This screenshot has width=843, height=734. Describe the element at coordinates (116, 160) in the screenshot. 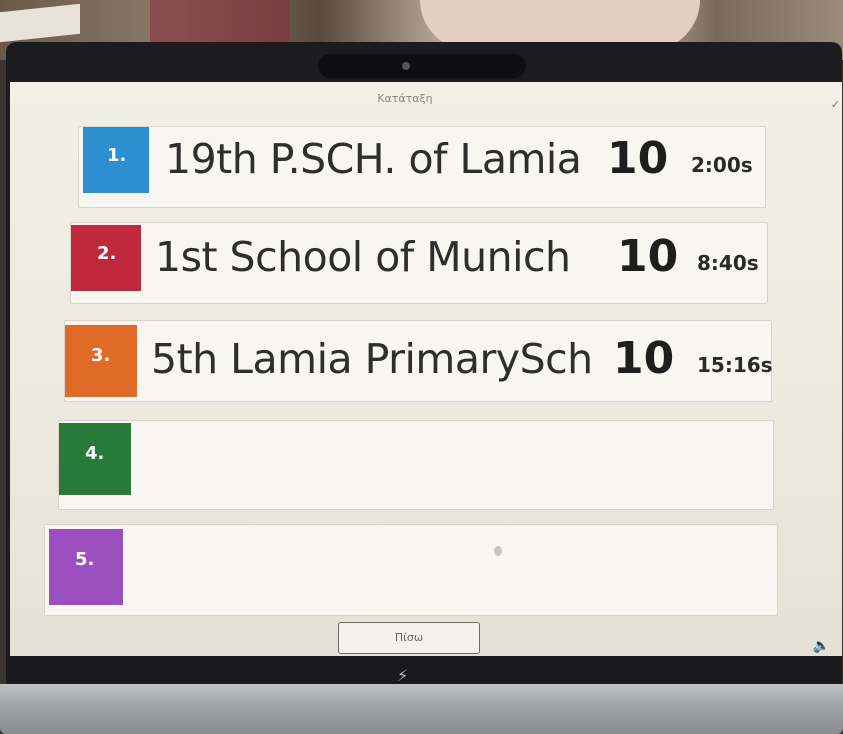

I see `rank-badge-1: 1.` at that location.